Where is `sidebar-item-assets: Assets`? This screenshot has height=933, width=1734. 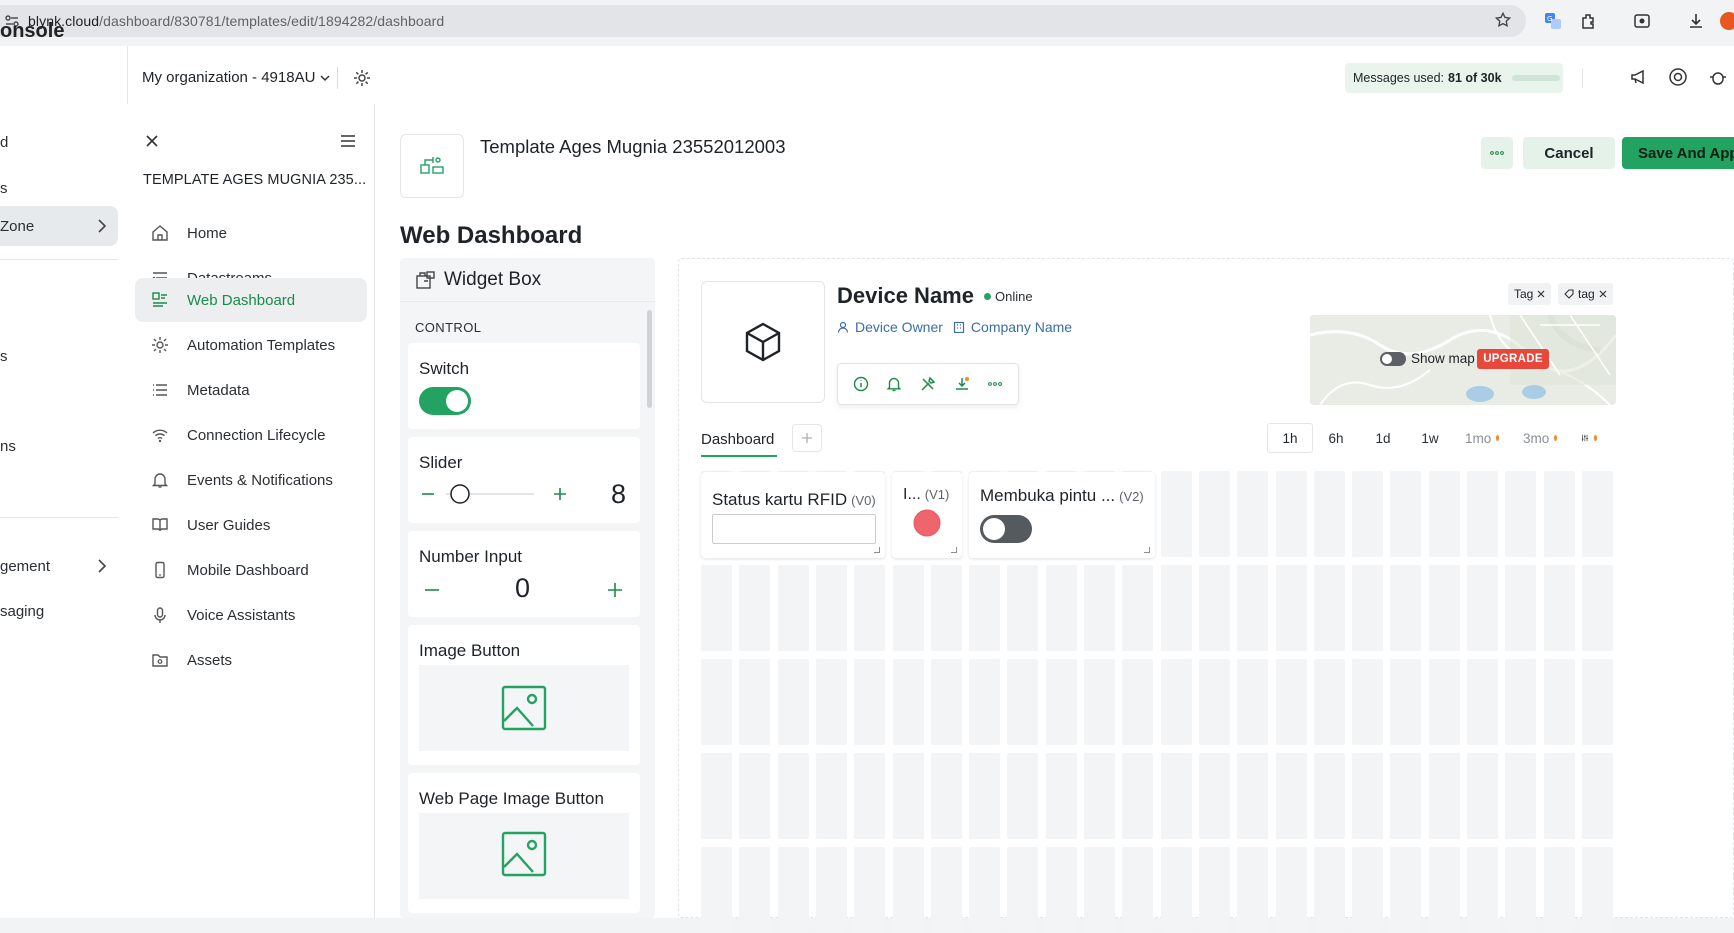
sidebar-item-assets: Assets is located at coordinates (251, 660).